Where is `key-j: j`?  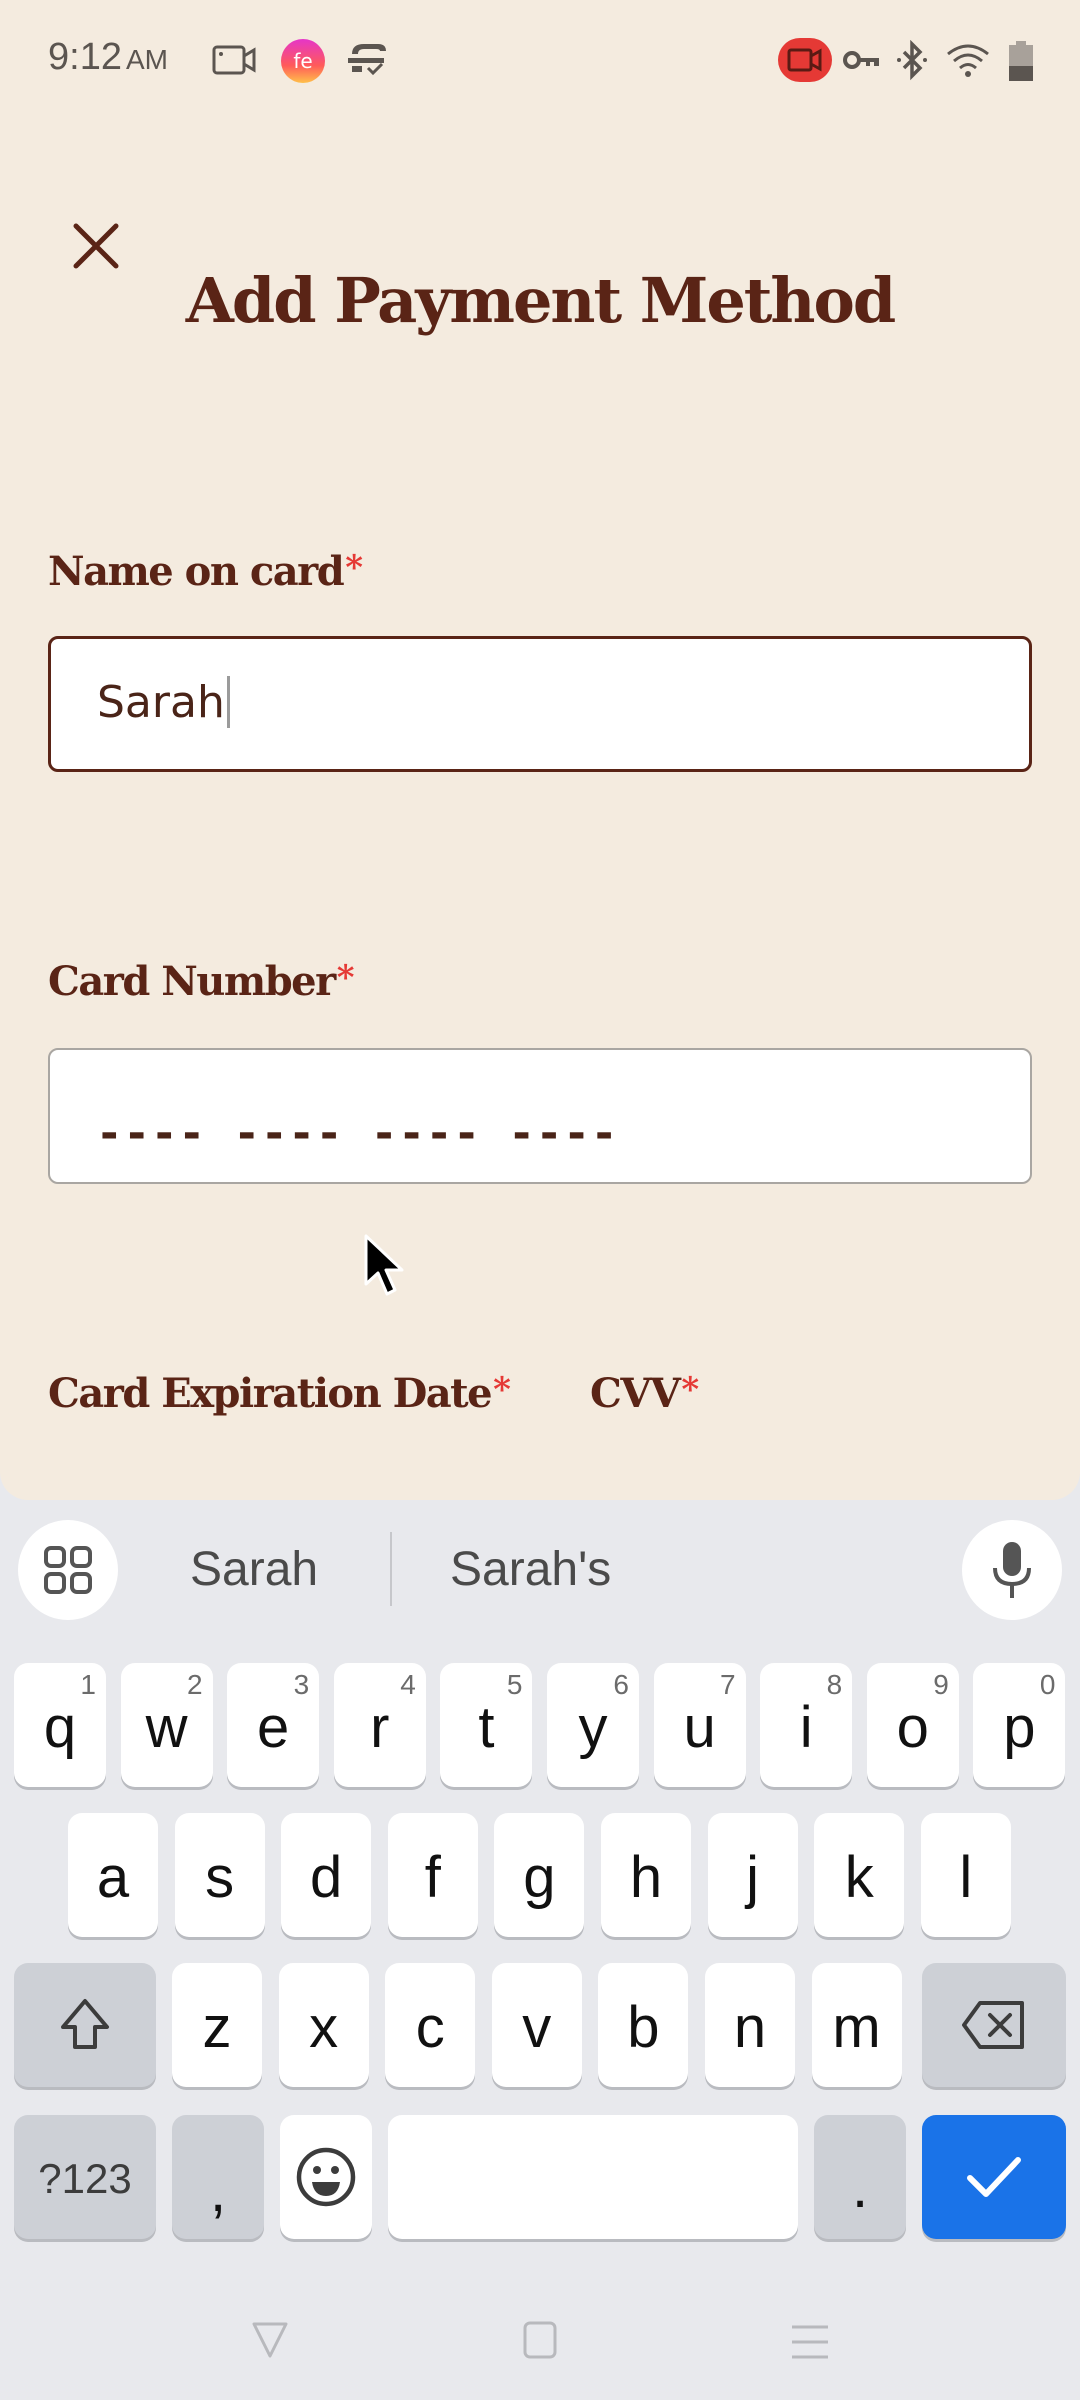
key-j: j is located at coordinates (752, 1875).